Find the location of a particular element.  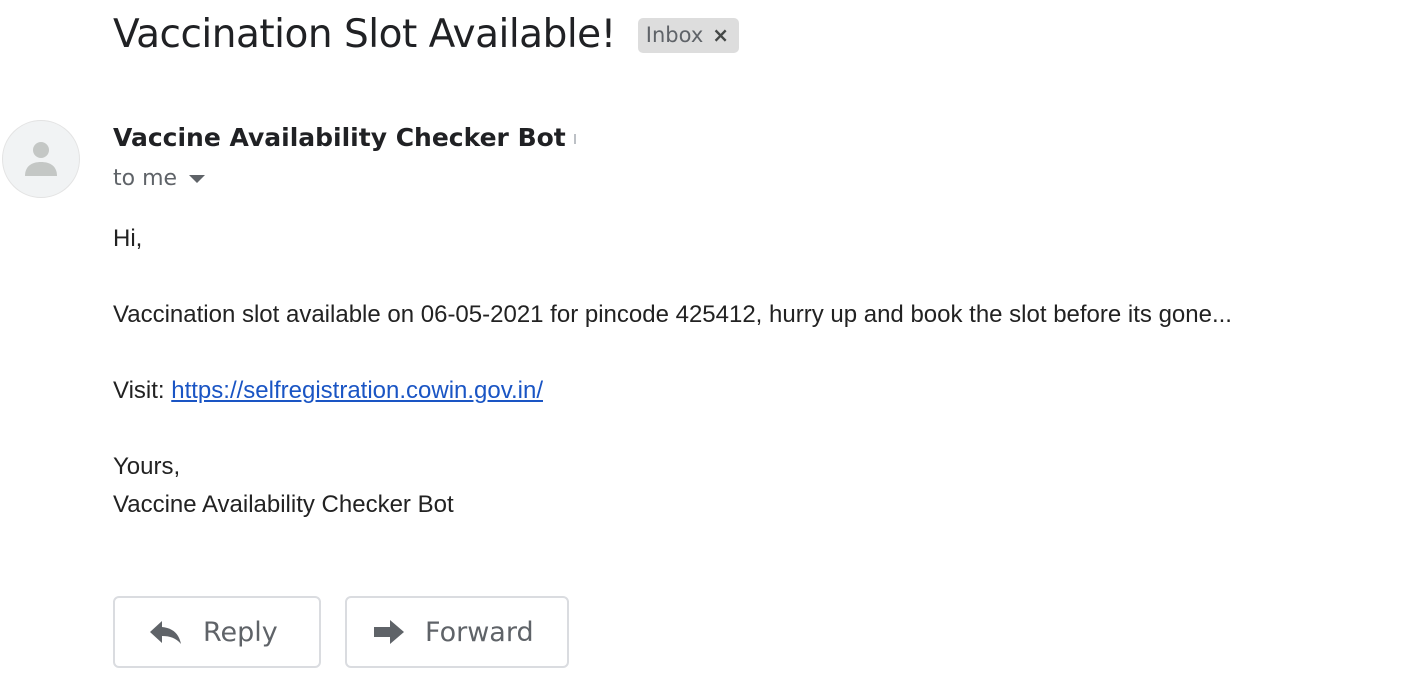

forward-button: Forward is located at coordinates (457, 632).